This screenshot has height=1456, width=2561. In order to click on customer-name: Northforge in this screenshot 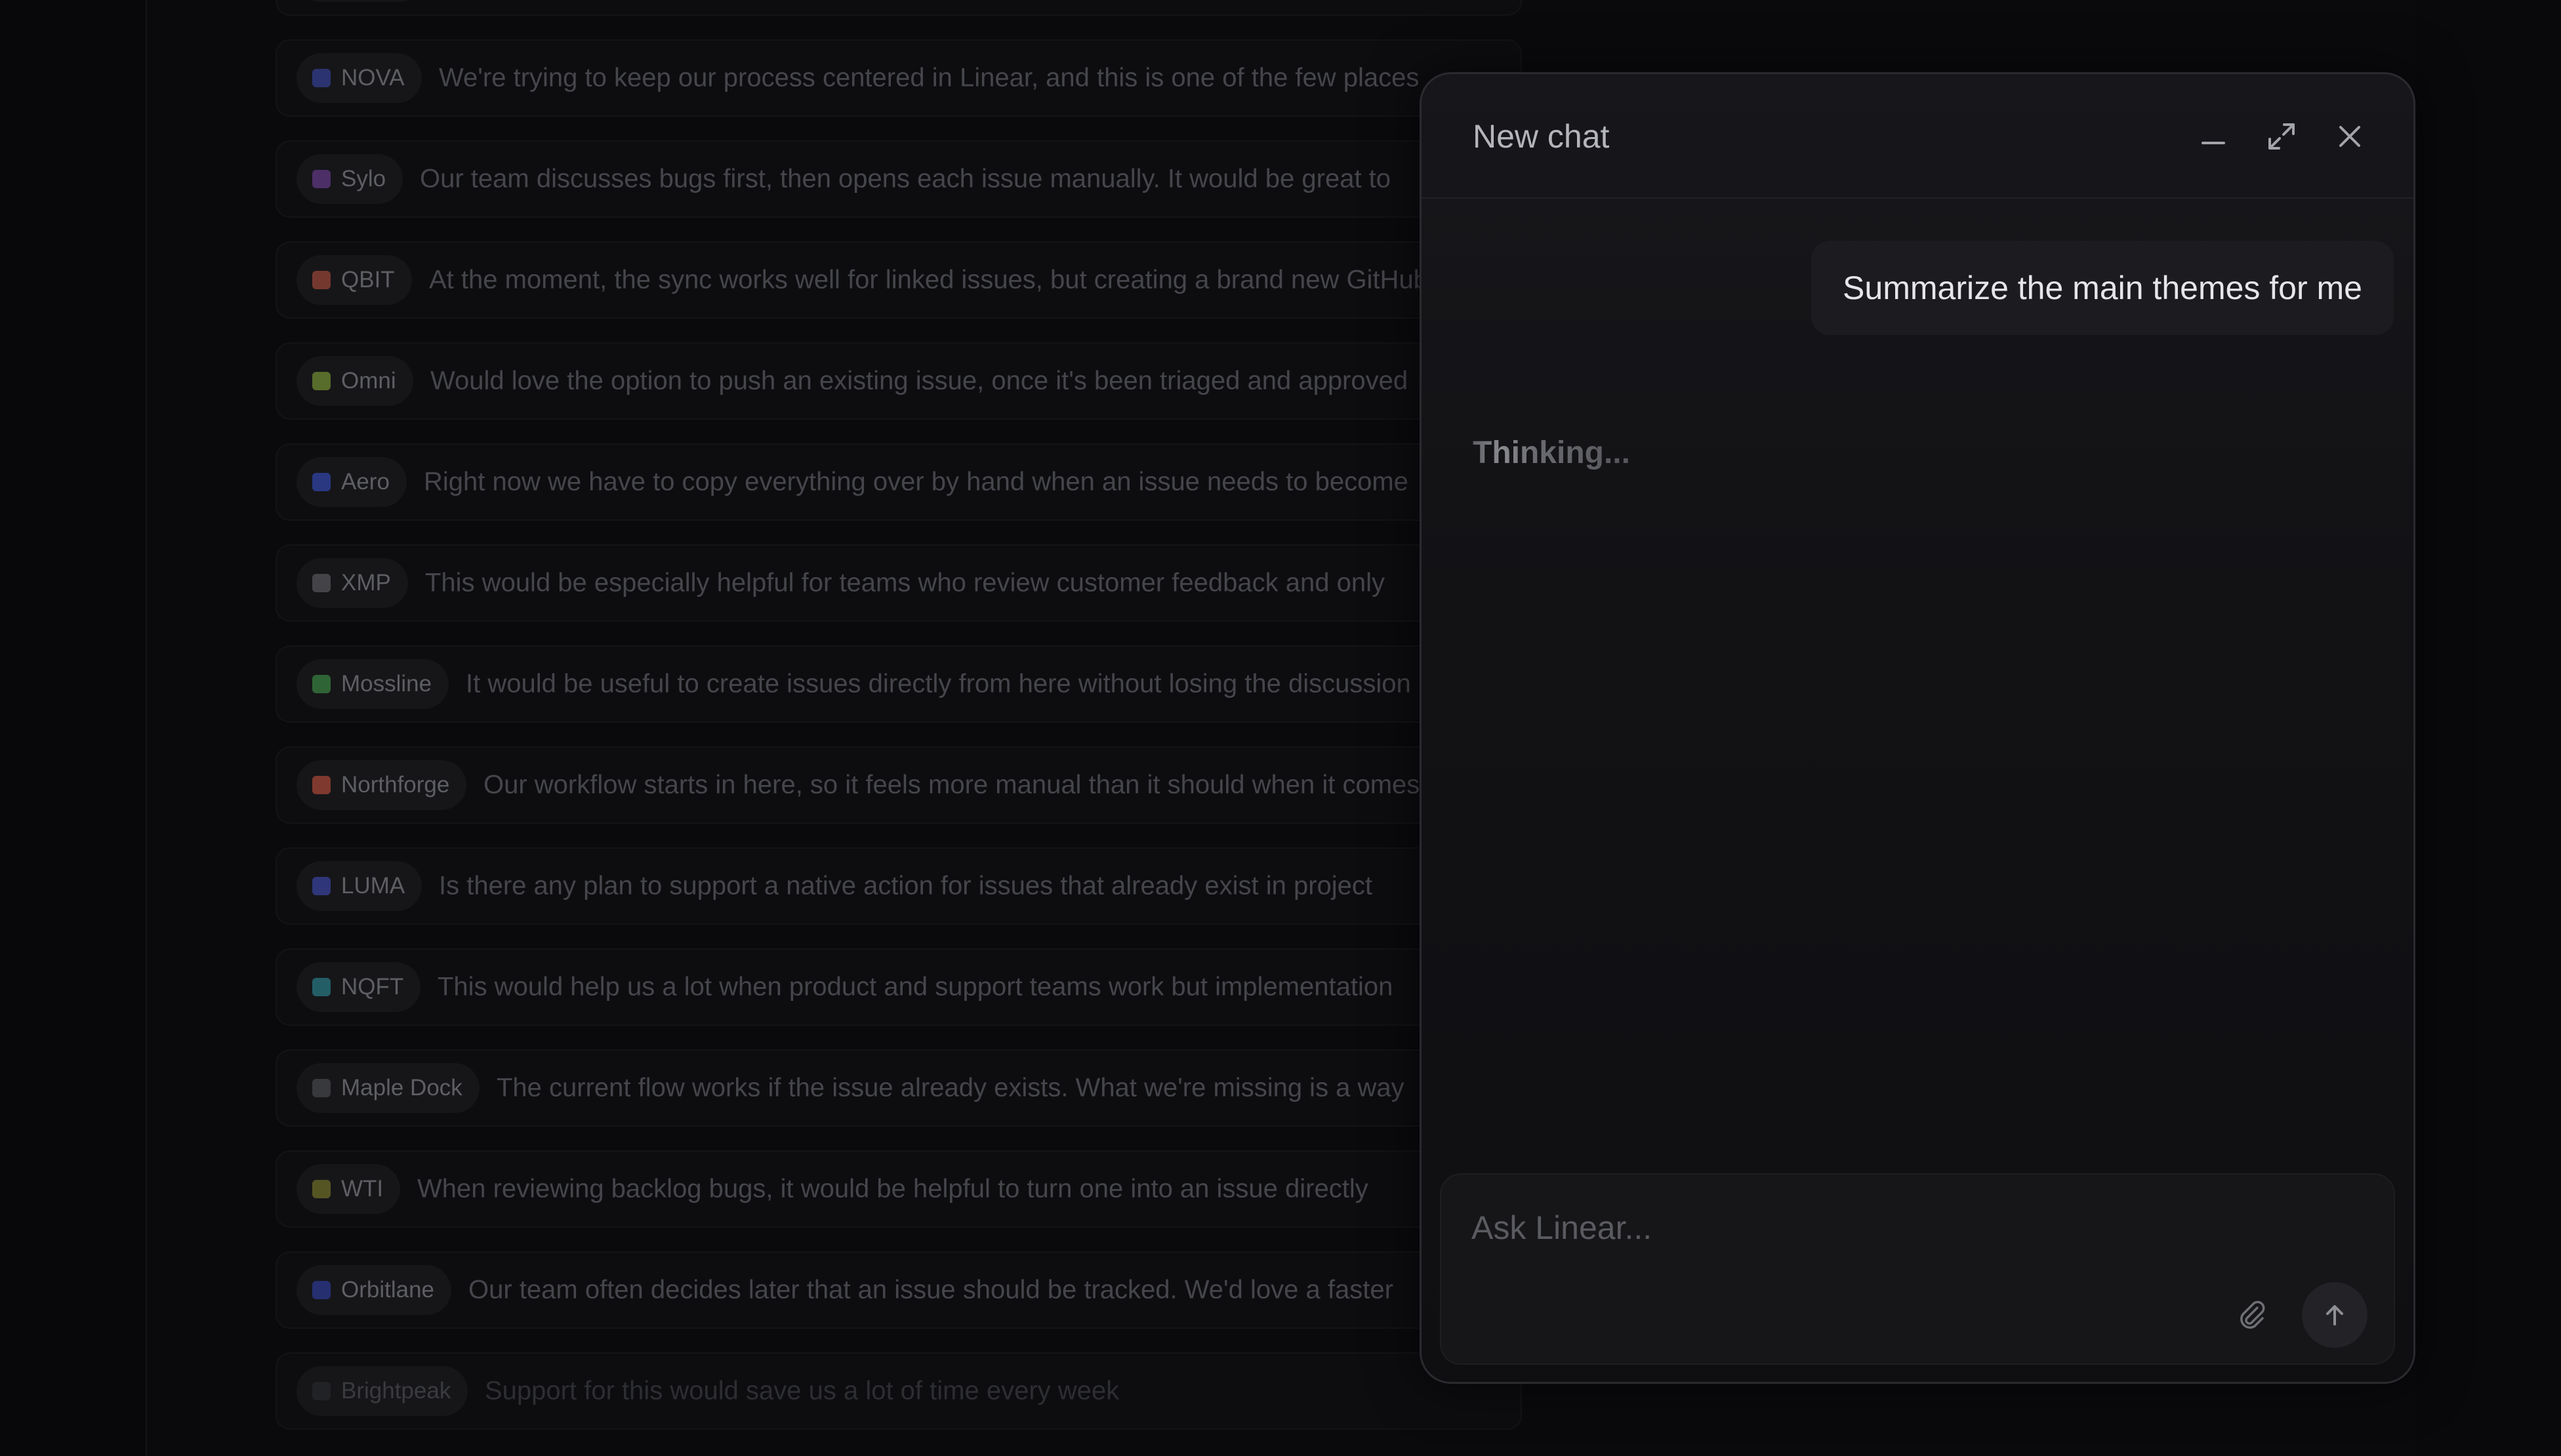, I will do `click(396, 785)`.